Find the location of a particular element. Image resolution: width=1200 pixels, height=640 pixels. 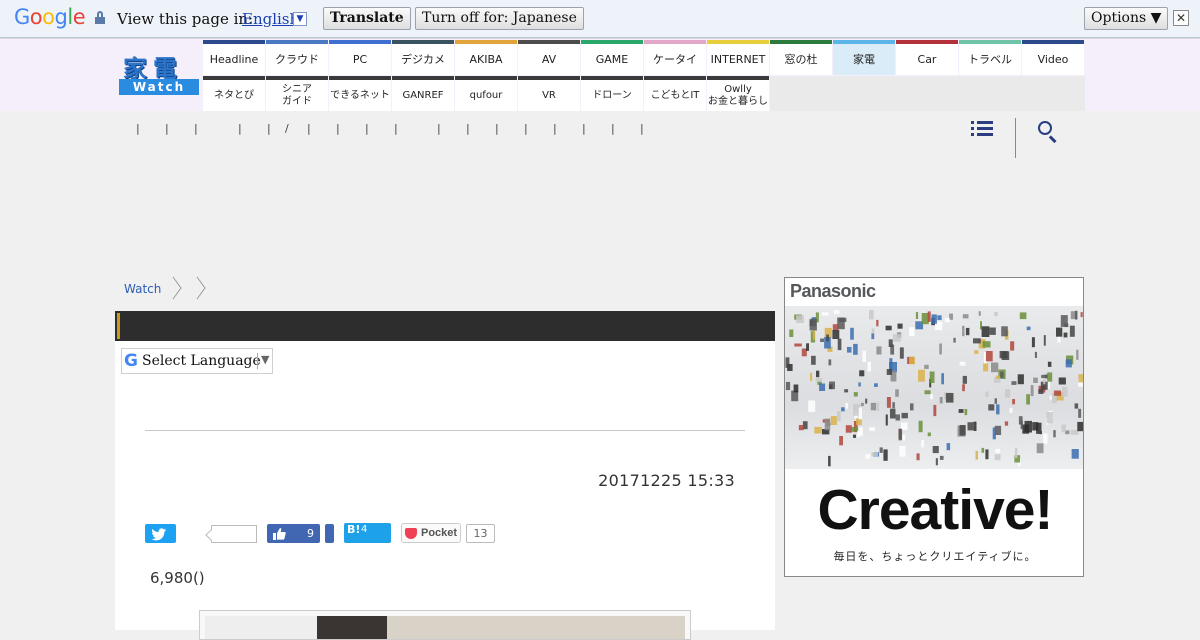

nav-item: PC is located at coordinates (360, 57).